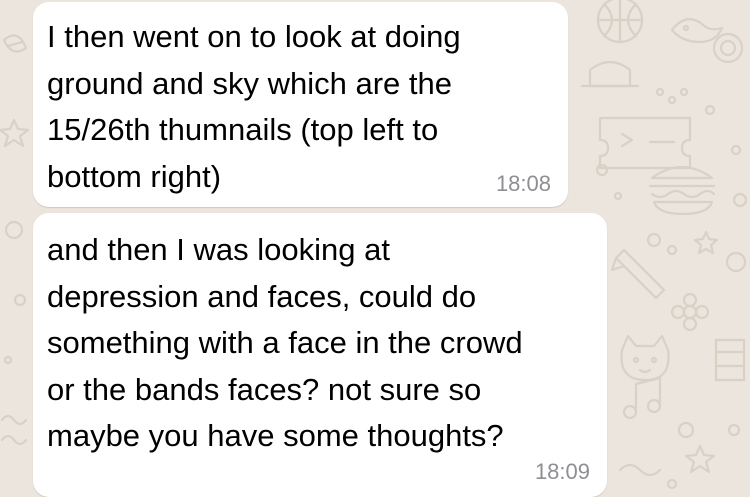 The height and width of the screenshot is (497, 750). Describe the element at coordinates (523, 183) in the screenshot. I see `message-timestamp: 18:08` at that location.